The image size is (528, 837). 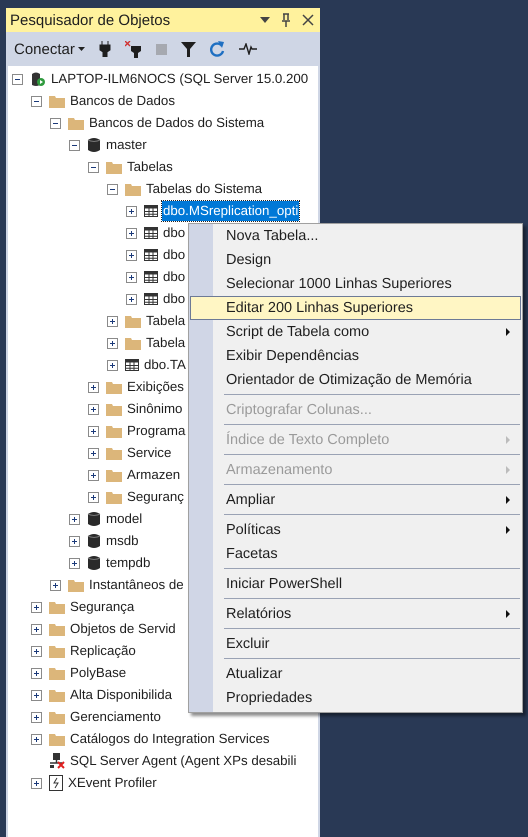 What do you see at coordinates (128, 563) in the screenshot?
I see `tree-item: tempdb` at bounding box center [128, 563].